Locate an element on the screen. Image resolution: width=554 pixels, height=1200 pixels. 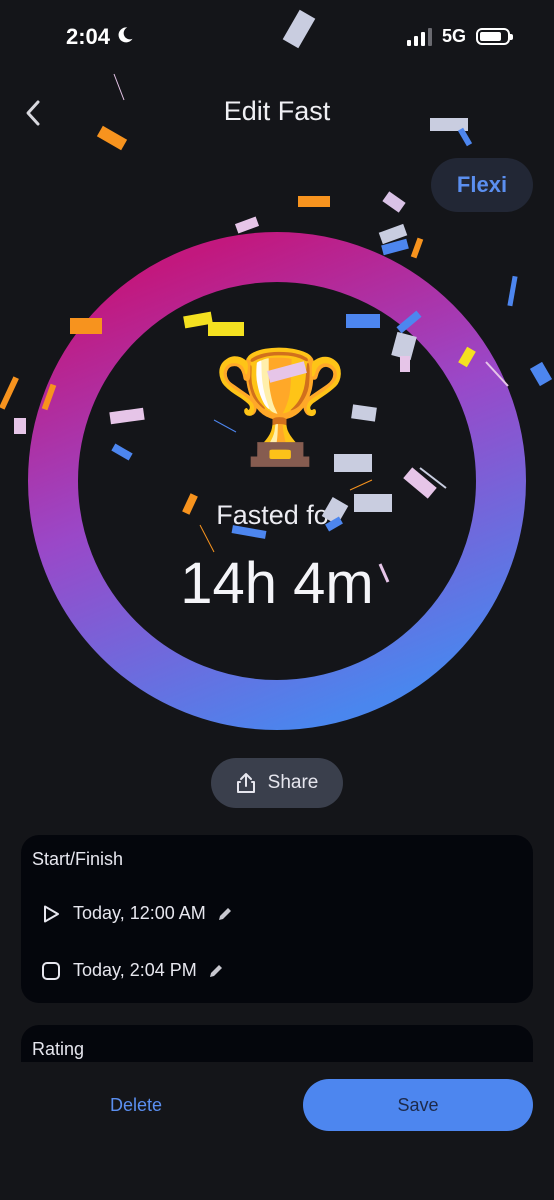
rating-title: Rating is located at coordinates (58, 1049).